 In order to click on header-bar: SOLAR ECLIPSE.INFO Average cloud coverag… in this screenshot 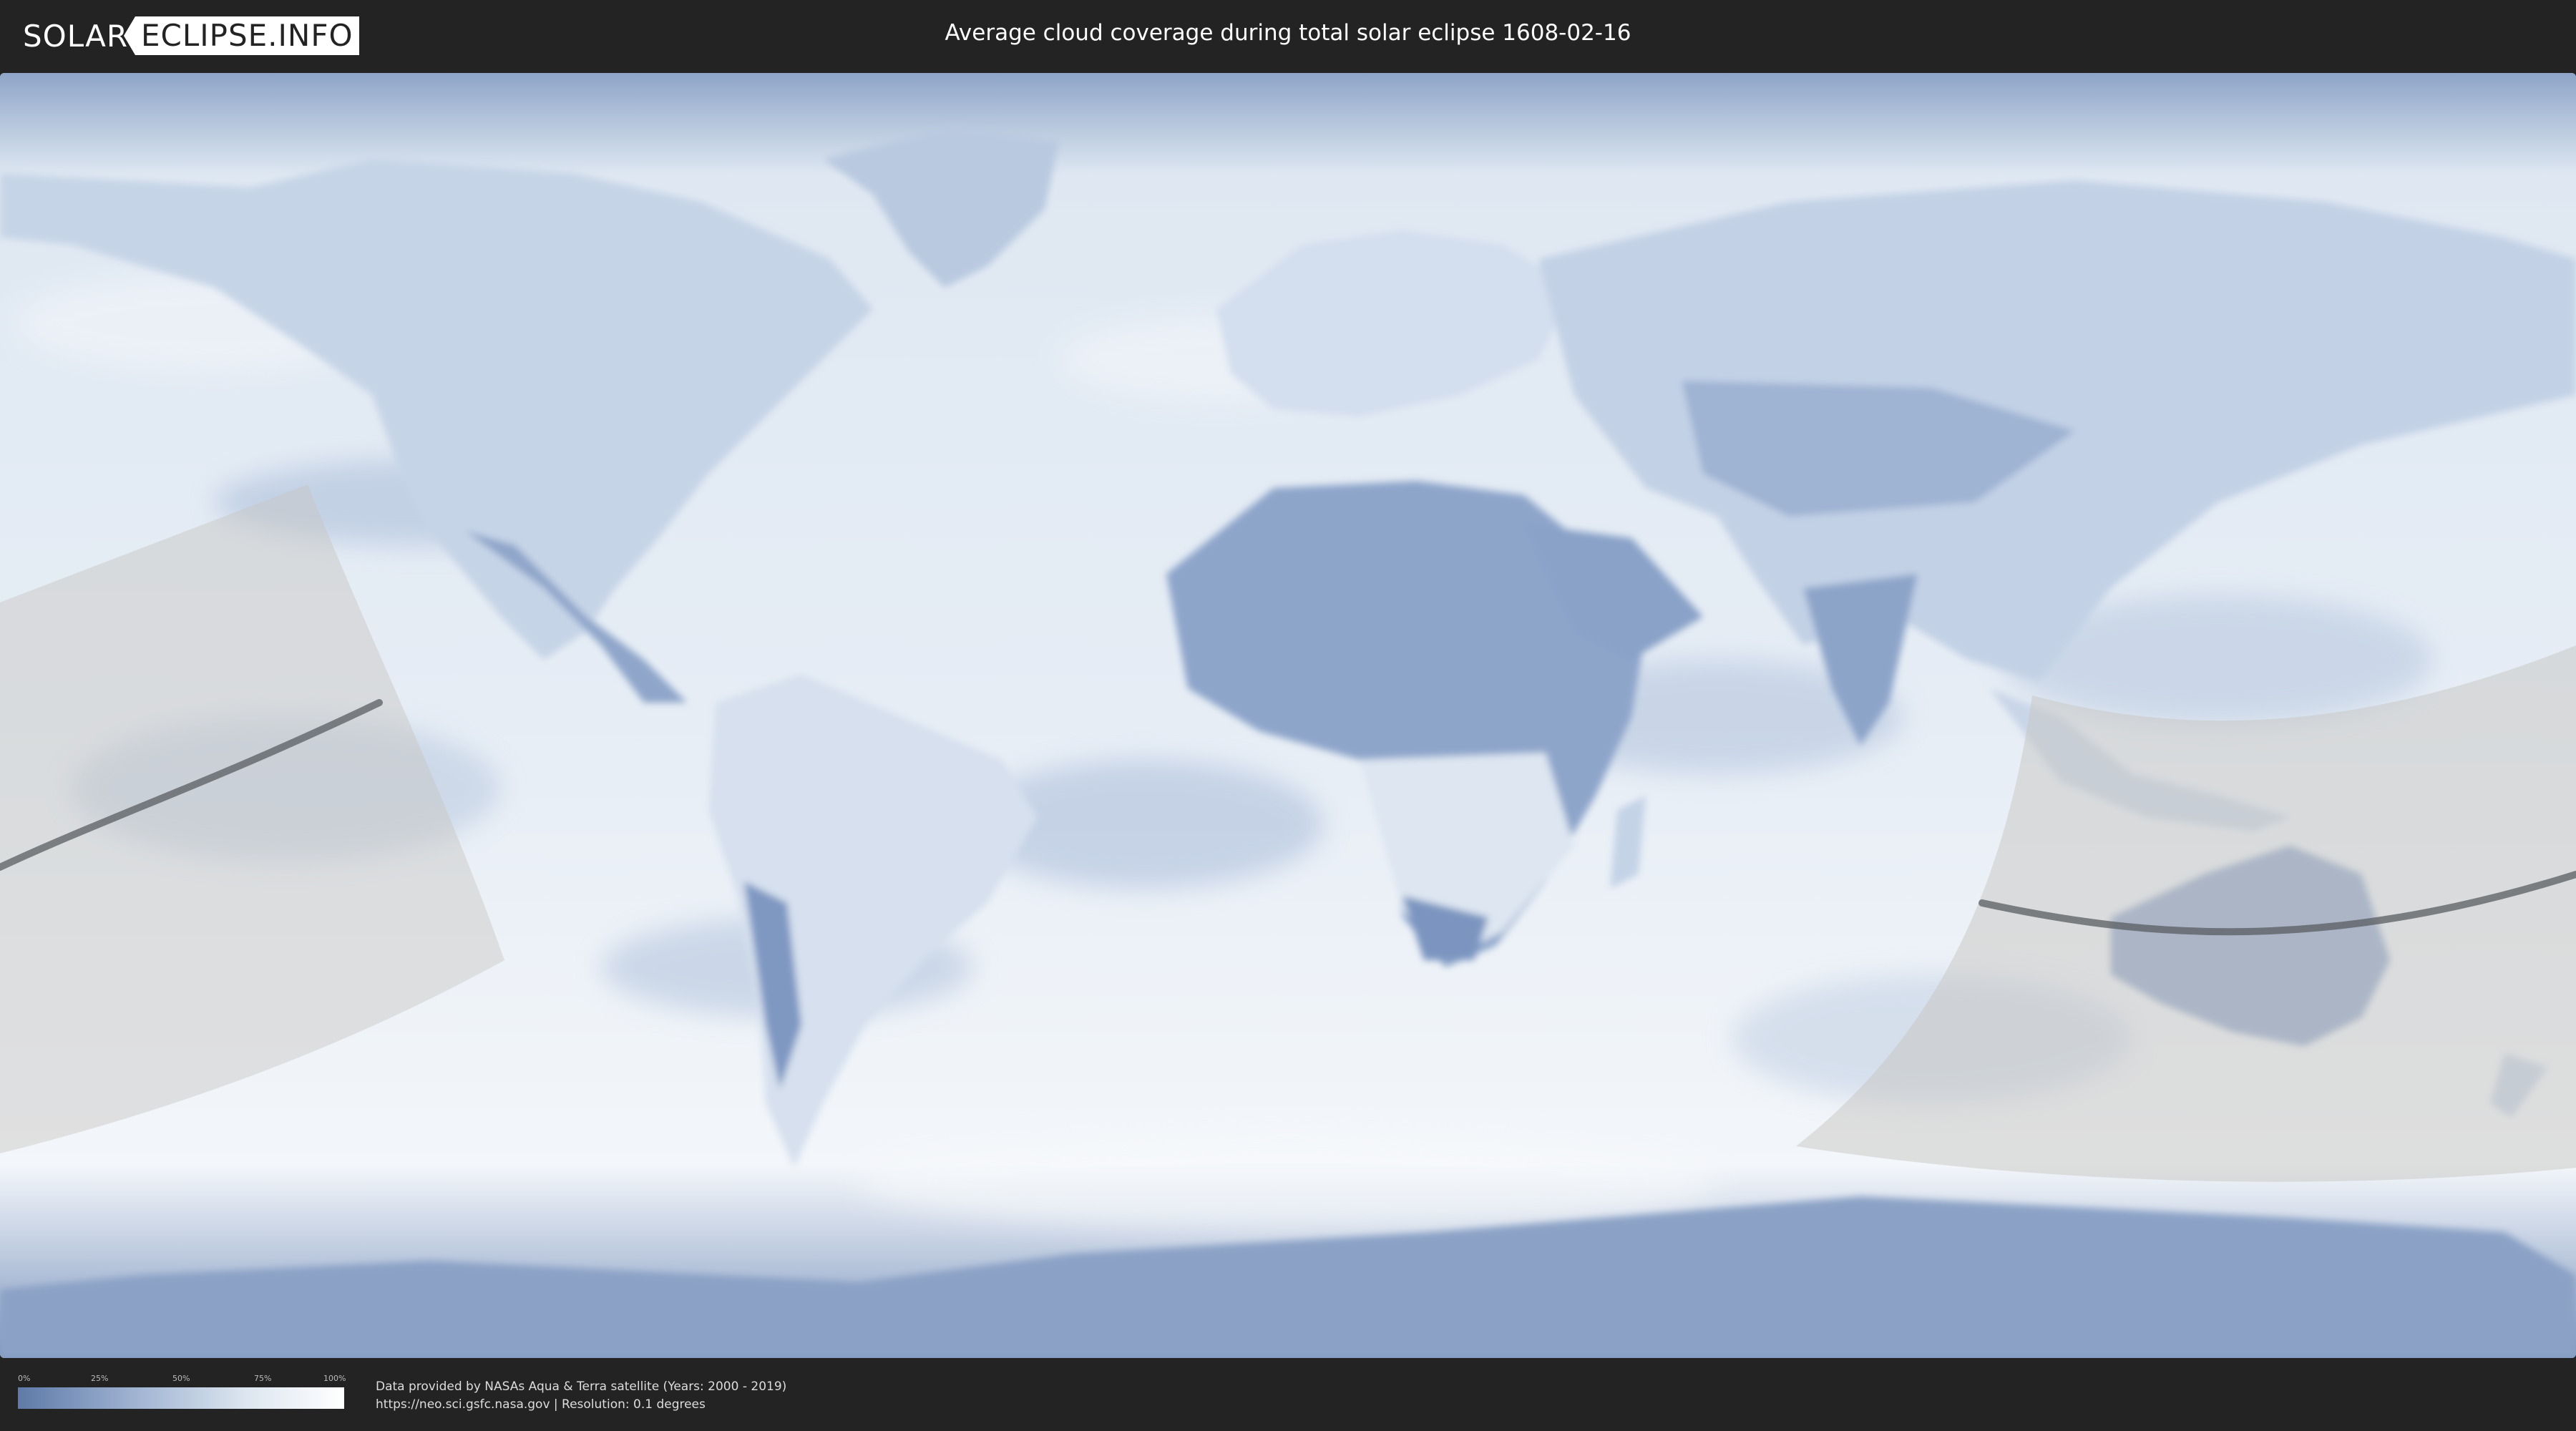, I will do `click(1288, 36)`.